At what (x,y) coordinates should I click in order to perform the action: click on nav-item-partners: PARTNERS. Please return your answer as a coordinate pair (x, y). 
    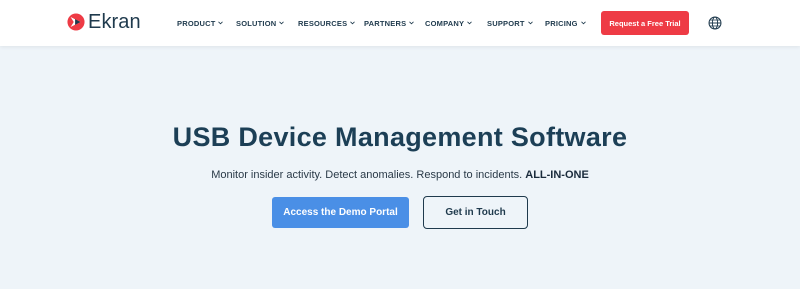
    Looking at the image, I should click on (389, 23).